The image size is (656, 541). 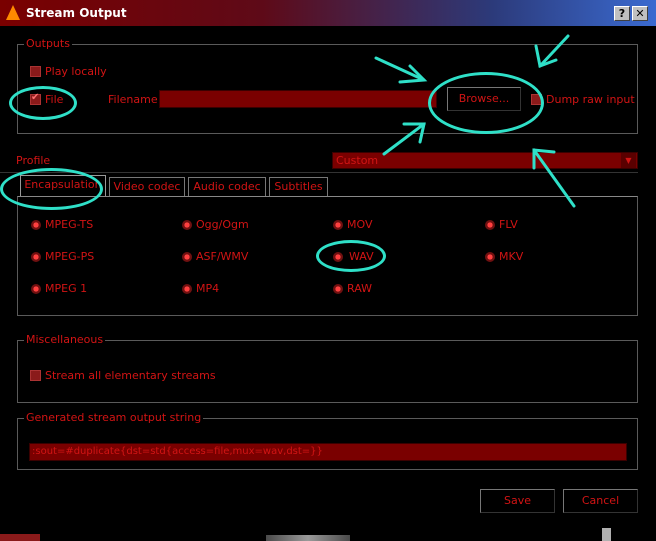 I want to click on annotation-arrows, so click(x=475, y=121).